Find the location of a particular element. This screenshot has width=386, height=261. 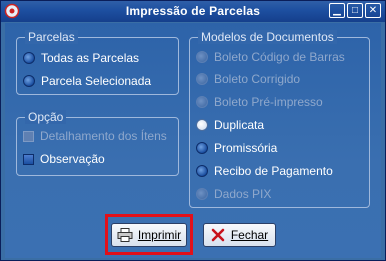

checkbox-observacao: Observação is located at coordinates (64, 159).